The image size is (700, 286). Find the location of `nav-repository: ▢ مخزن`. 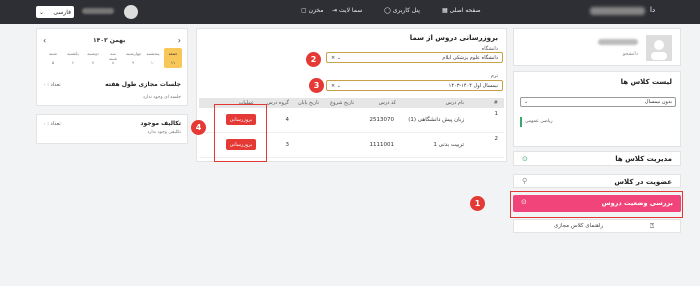

nav-repository: ▢ مخزن is located at coordinates (312, 10).